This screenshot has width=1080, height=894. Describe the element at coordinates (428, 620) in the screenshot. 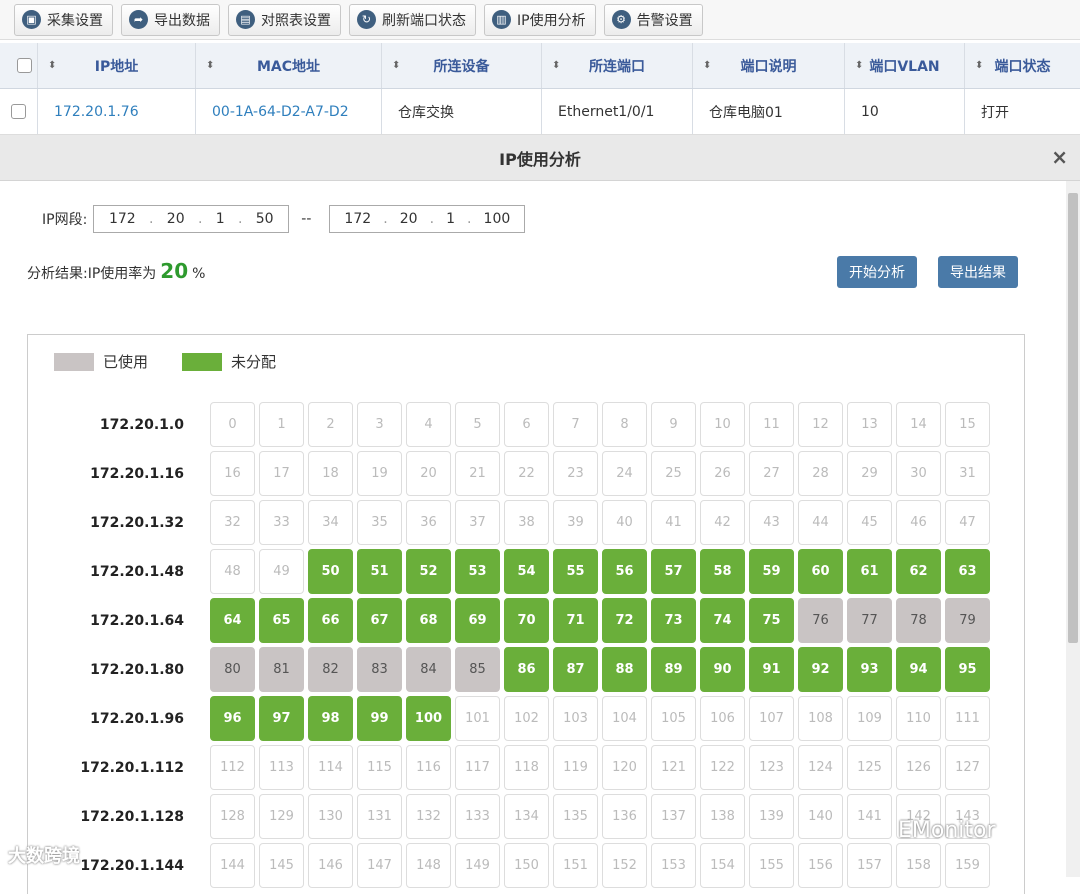

I see `ip-cell: 68` at that location.